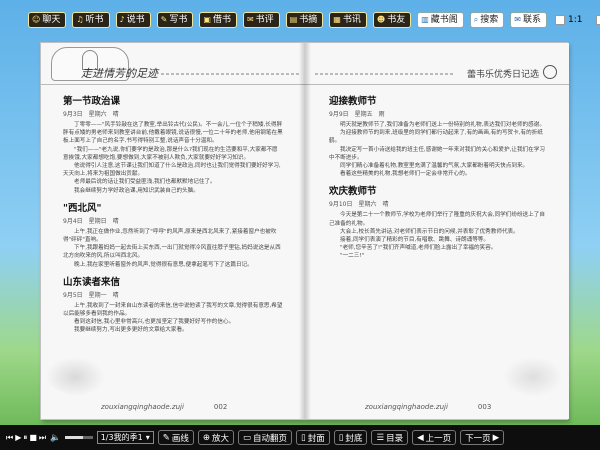 The width and height of the screenshot is (600, 450). Describe the element at coordinates (9, 438) in the screenshot. I see `first-icon: ⏮` at that location.